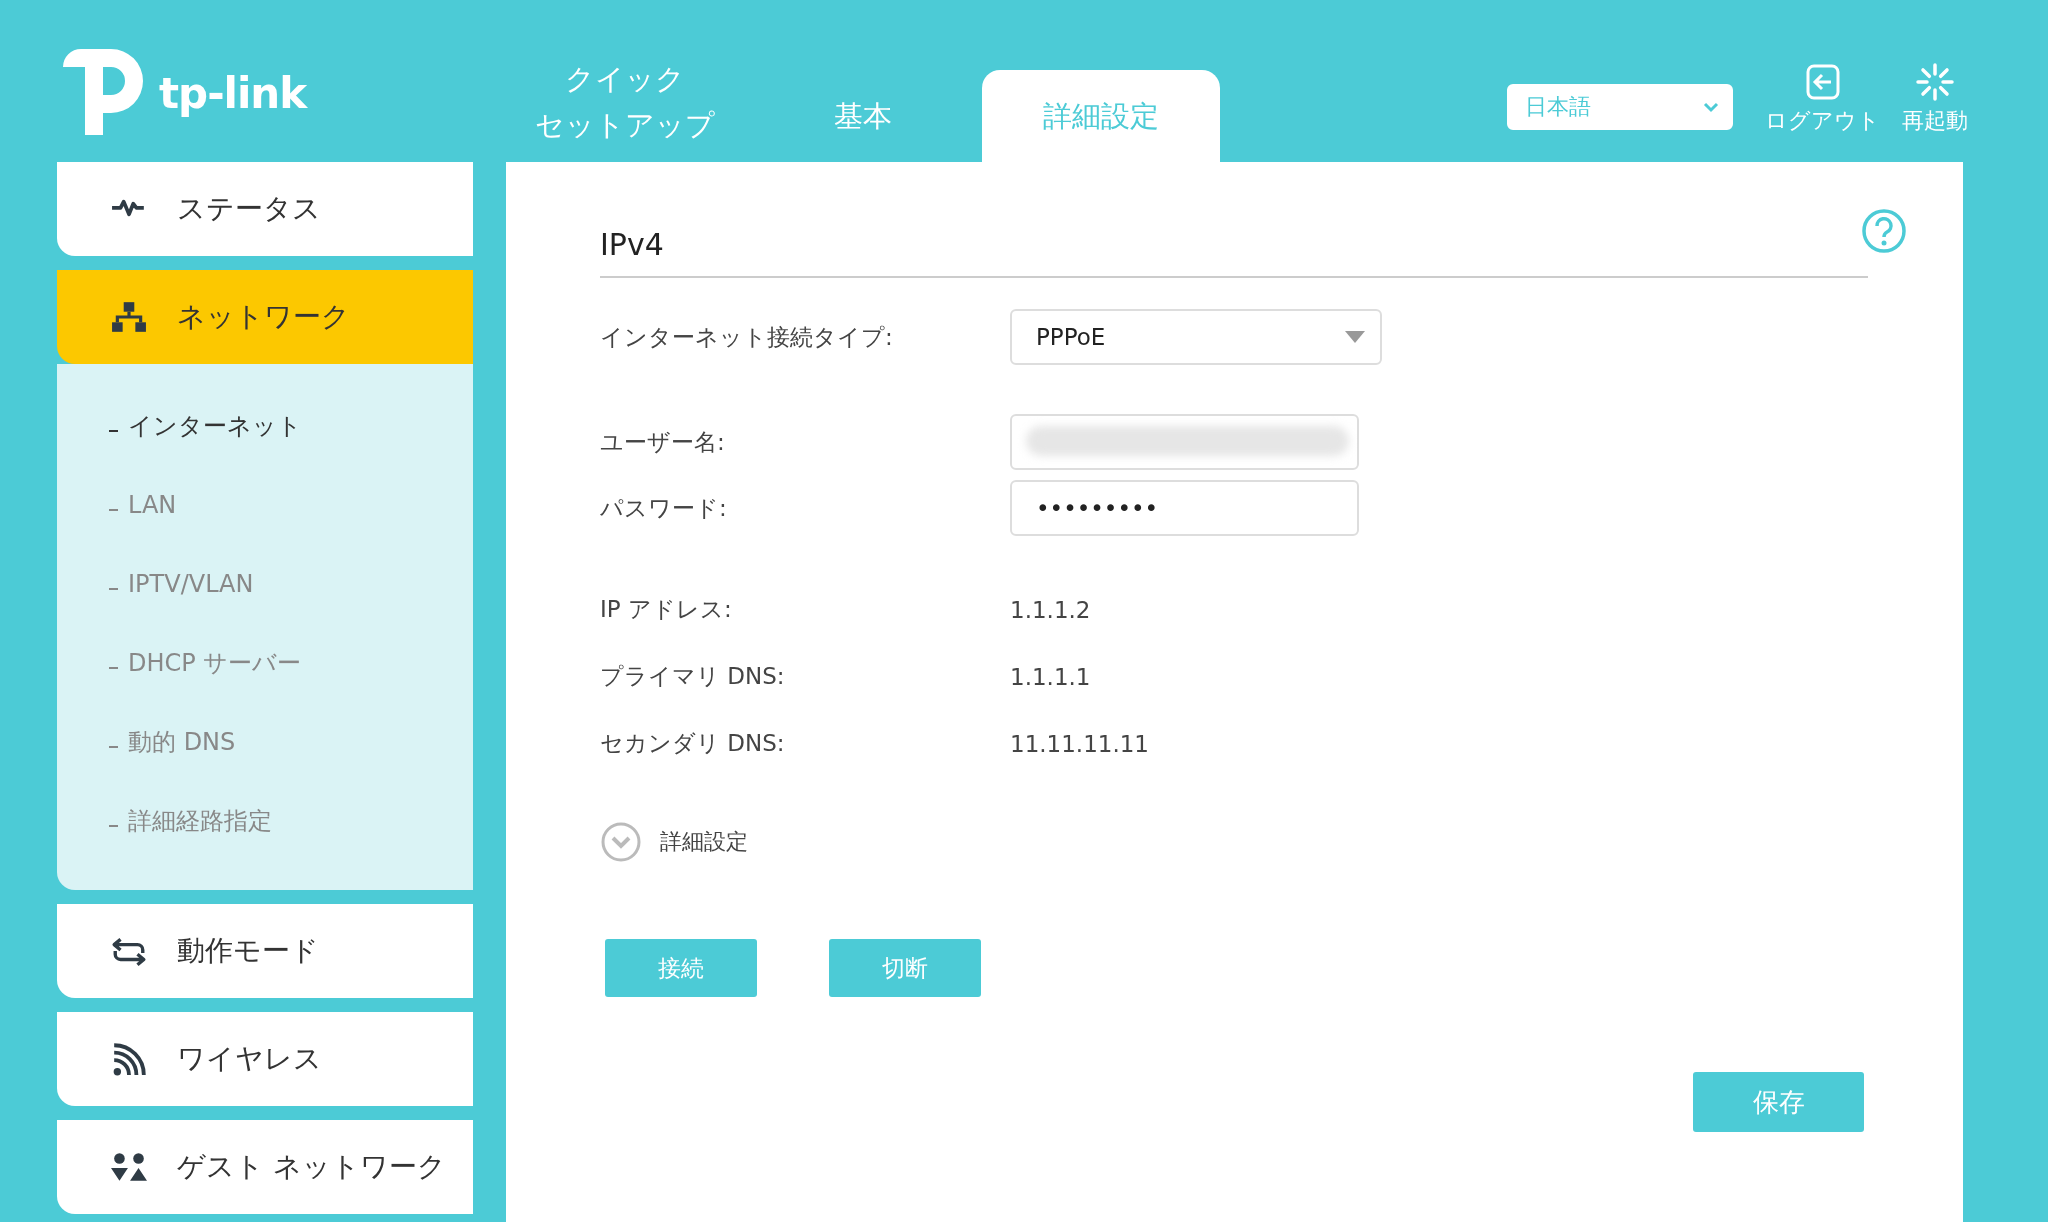  What do you see at coordinates (1935, 82) in the screenshot?
I see `spinner-icon` at bounding box center [1935, 82].